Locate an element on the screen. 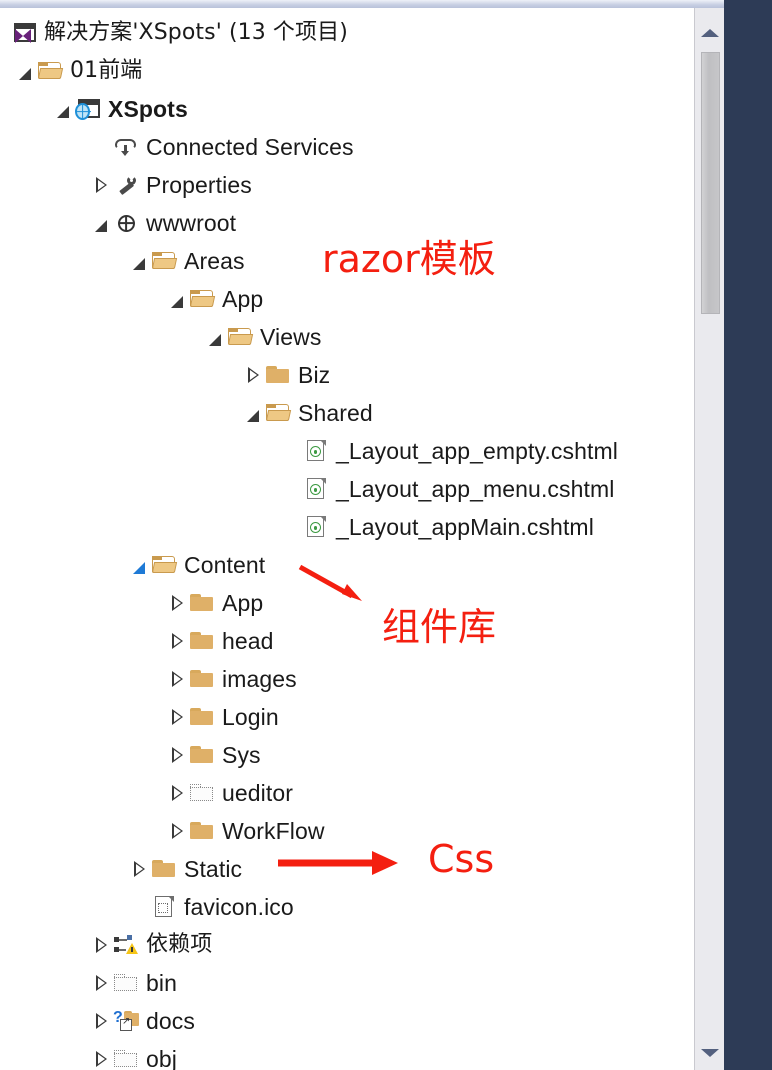  tree-item-label: Areas is located at coordinates (214, 260).